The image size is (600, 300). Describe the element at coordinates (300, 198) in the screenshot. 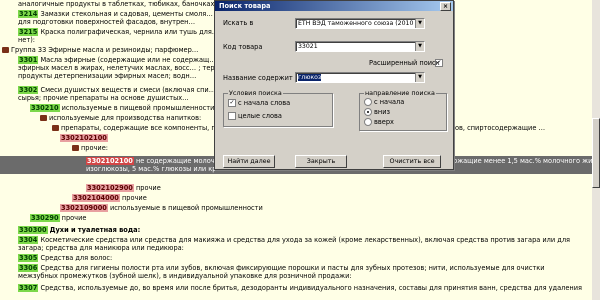

I see `tree-row: 3302104000 прочие` at that location.